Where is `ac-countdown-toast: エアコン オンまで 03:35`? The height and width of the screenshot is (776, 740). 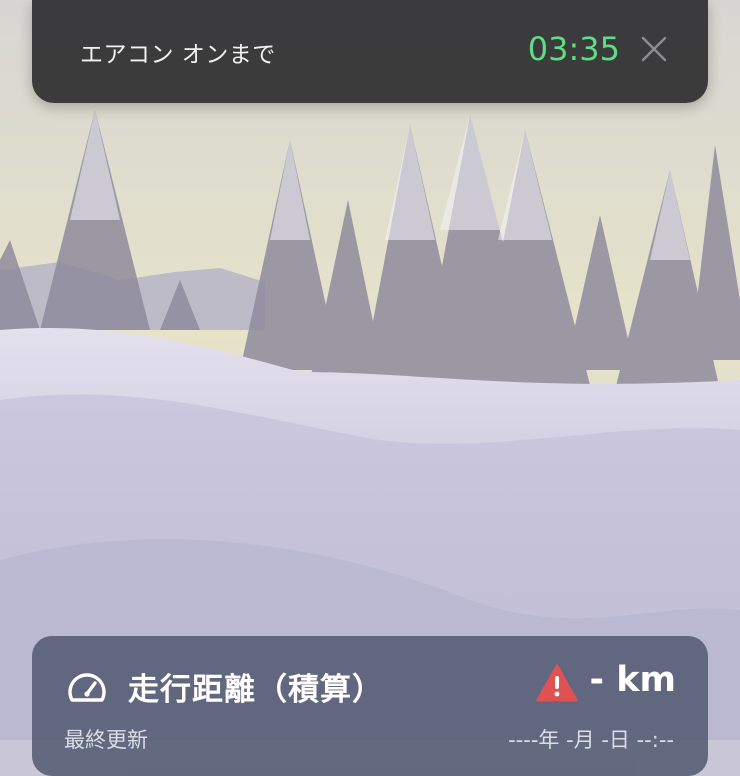
ac-countdown-toast: エアコン オンまで 03:35 is located at coordinates (370, 51).